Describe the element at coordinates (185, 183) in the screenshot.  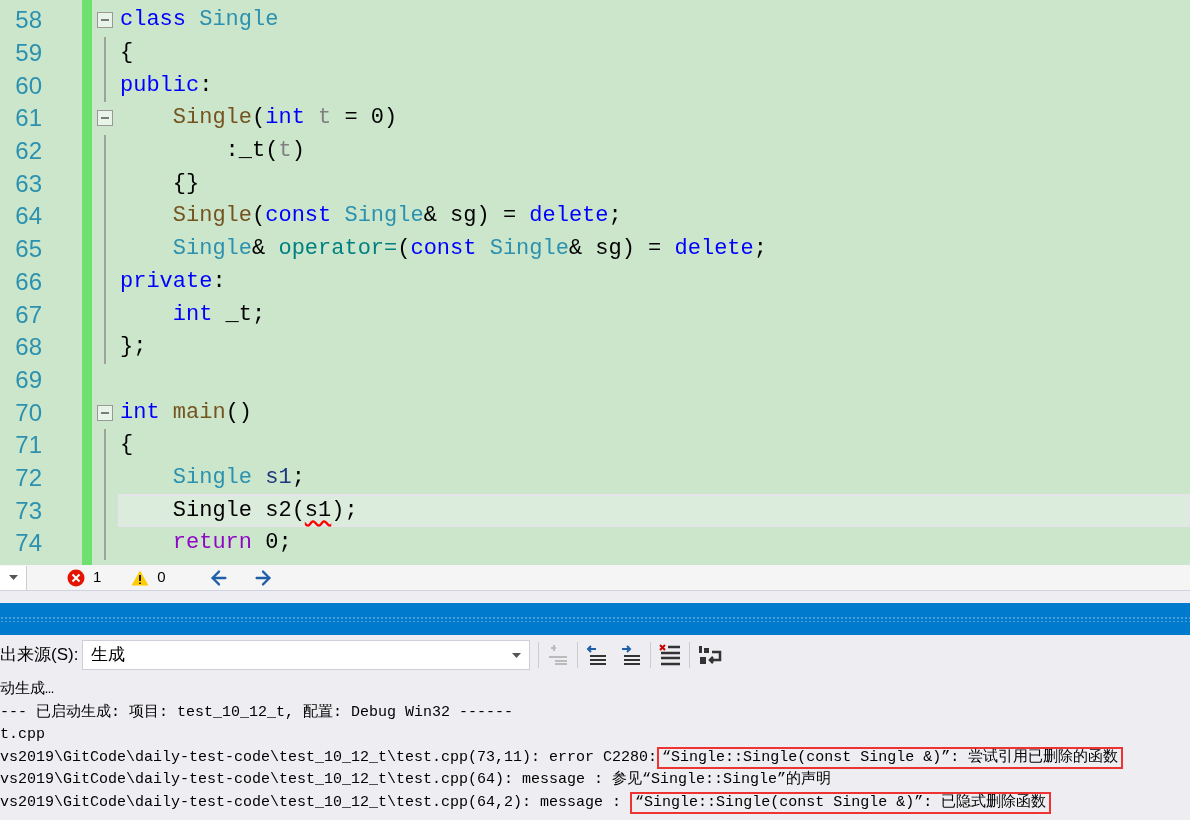
I see `code-line: {}` at that location.